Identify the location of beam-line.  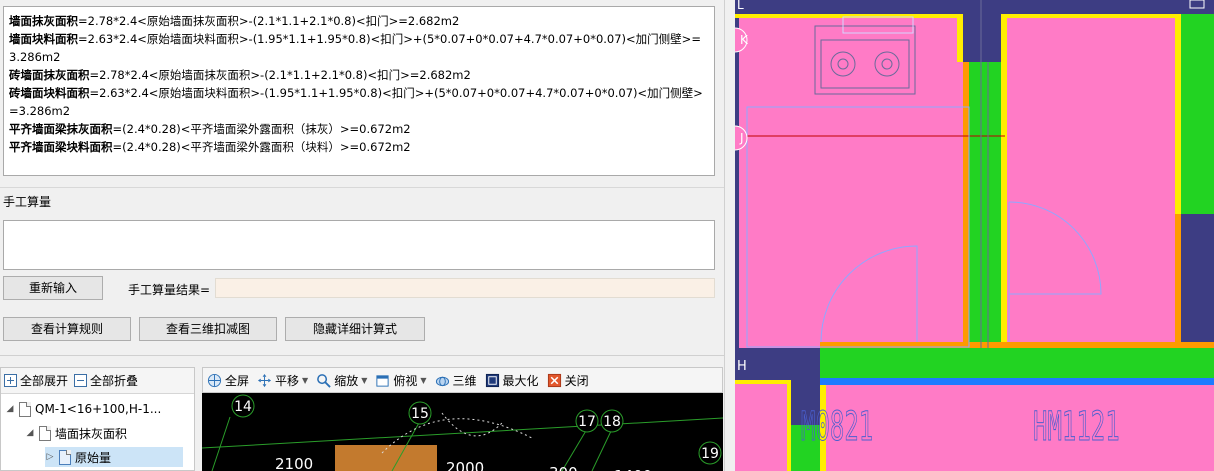
(1017, 381).